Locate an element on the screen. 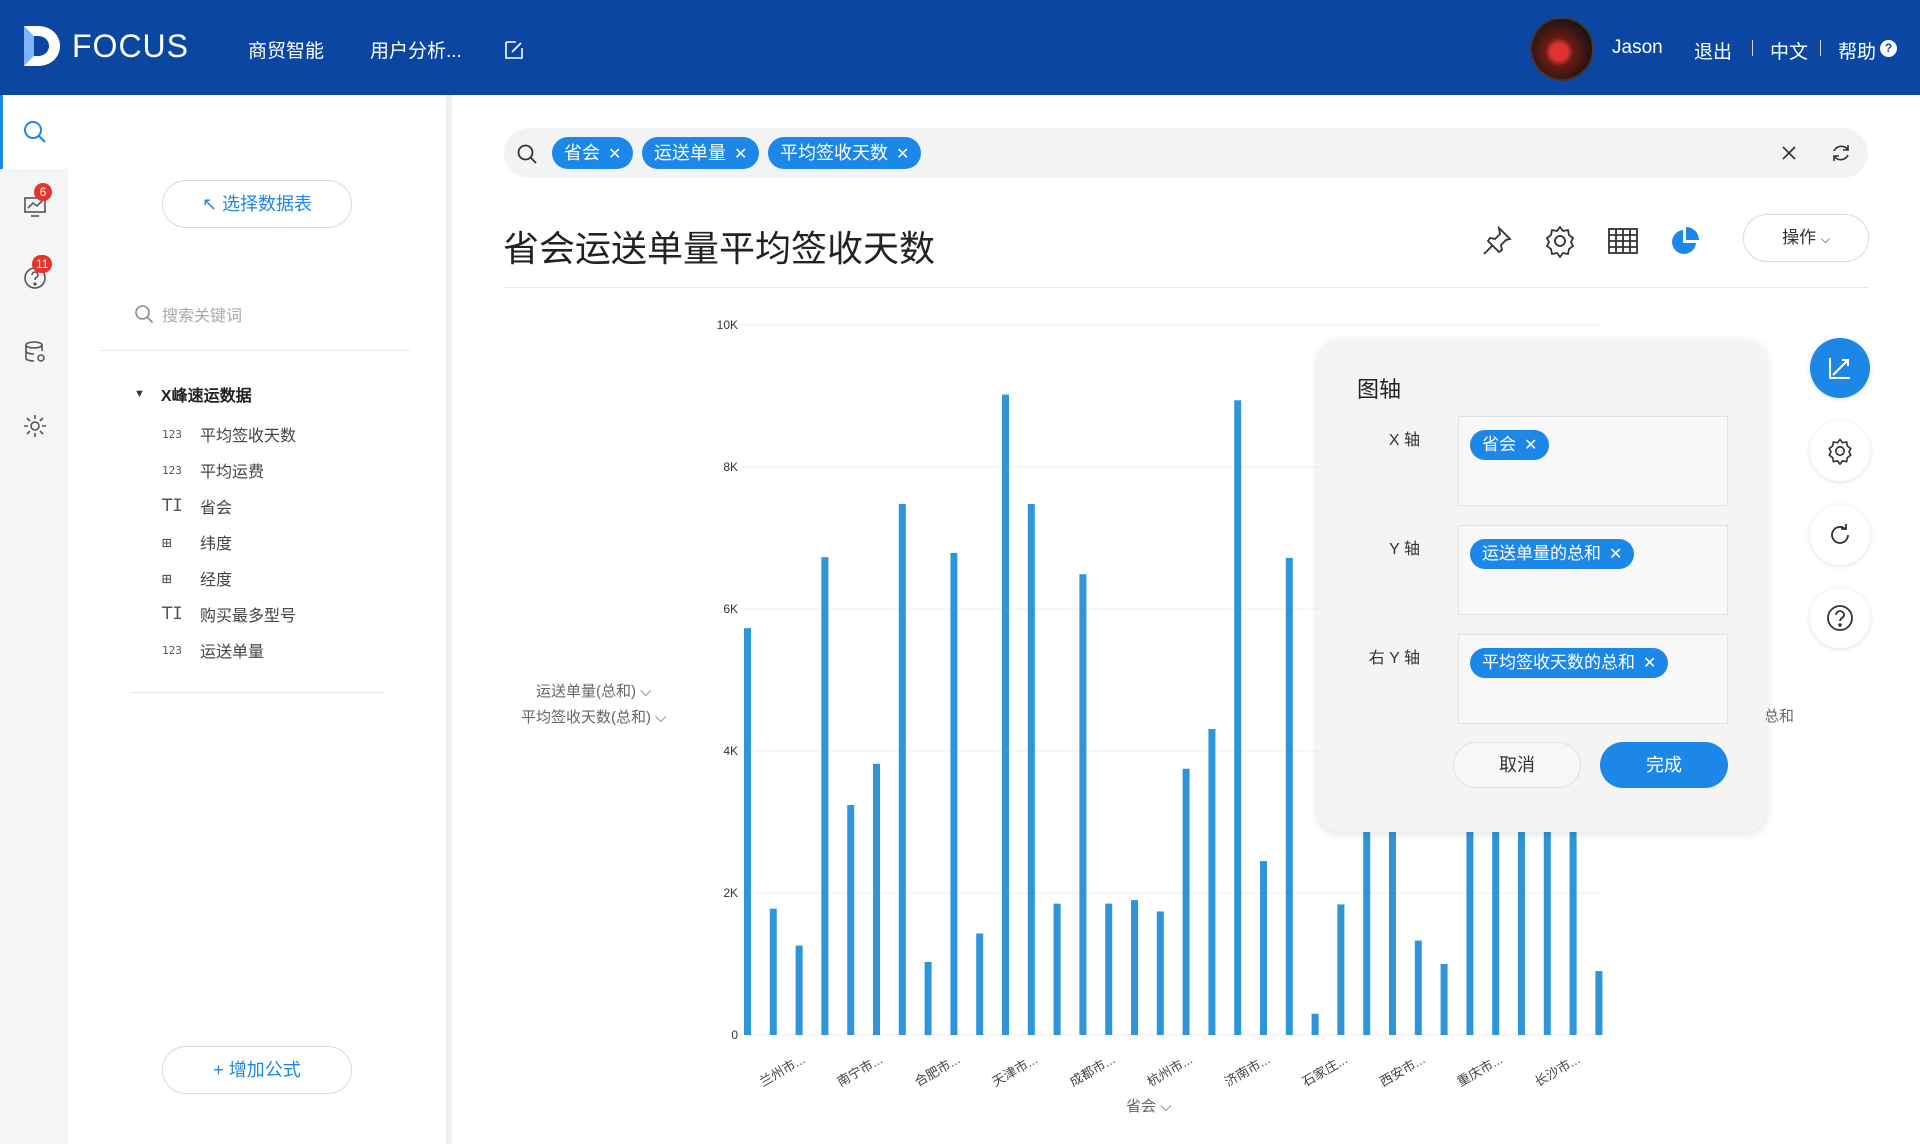 This screenshot has height=1144, width=1920. y-tick-label: 6K is located at coordinates (730, 609).